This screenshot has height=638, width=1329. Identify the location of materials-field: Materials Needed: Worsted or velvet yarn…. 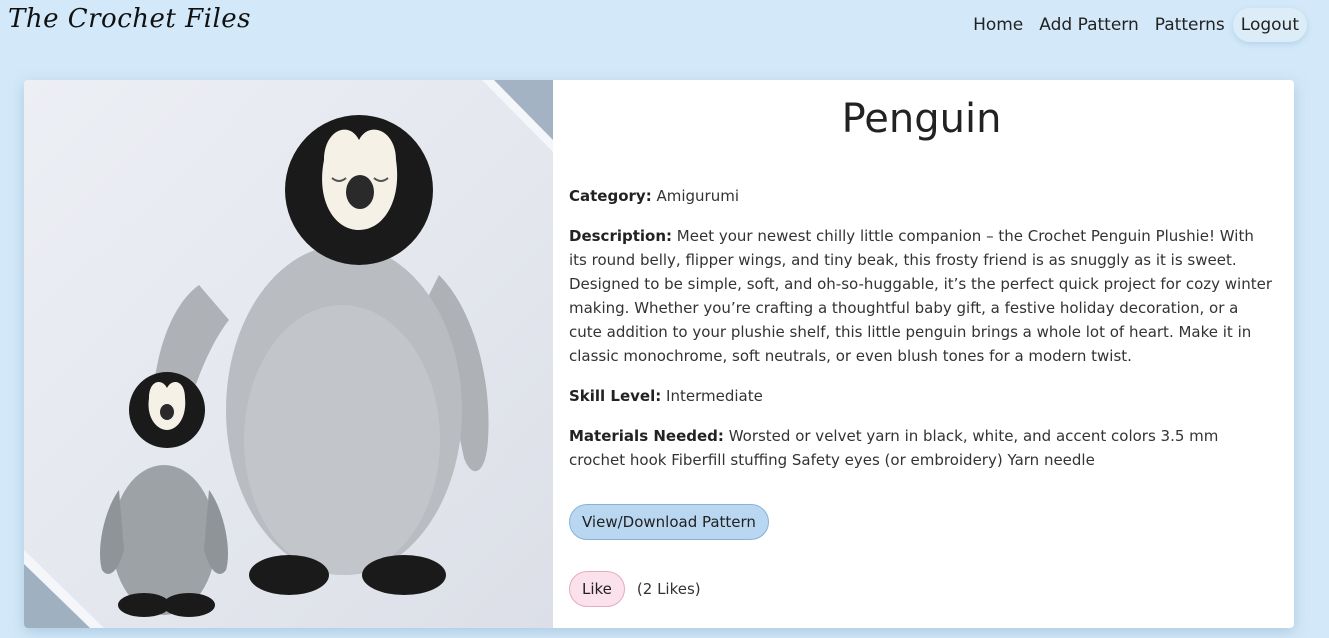
(921, 448).